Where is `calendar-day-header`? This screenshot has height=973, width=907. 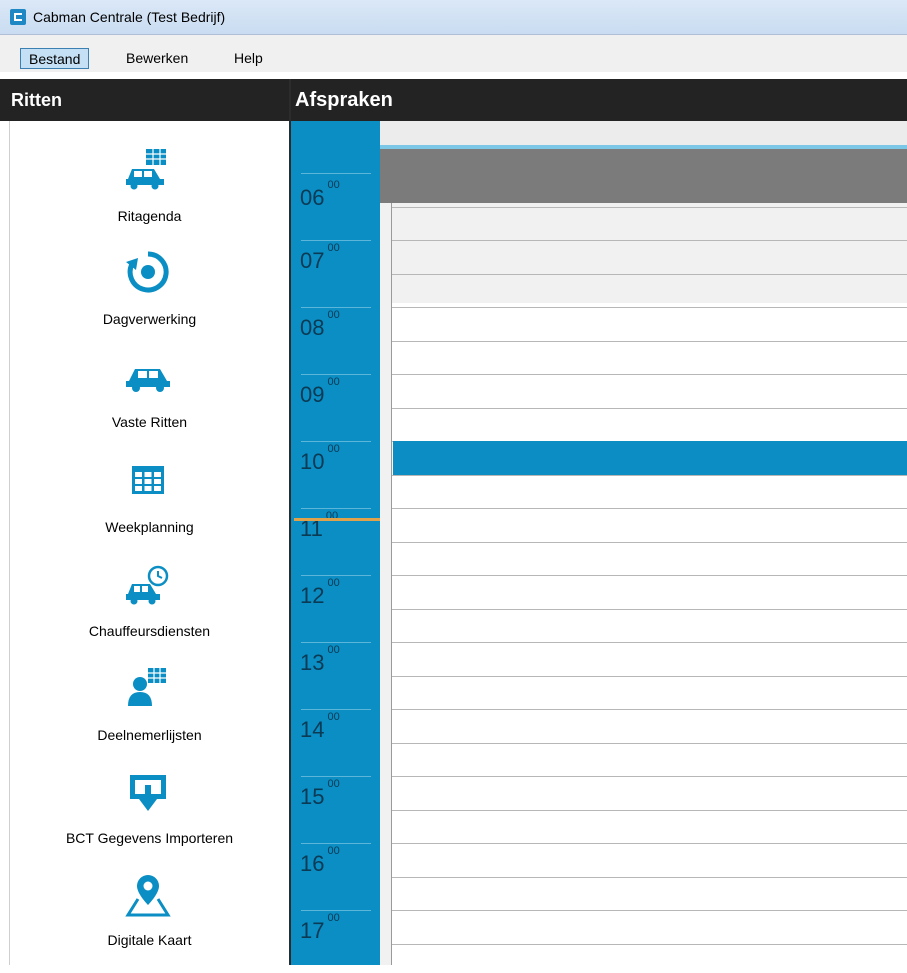 calendar-day-header is located at coordinates (643, 133).